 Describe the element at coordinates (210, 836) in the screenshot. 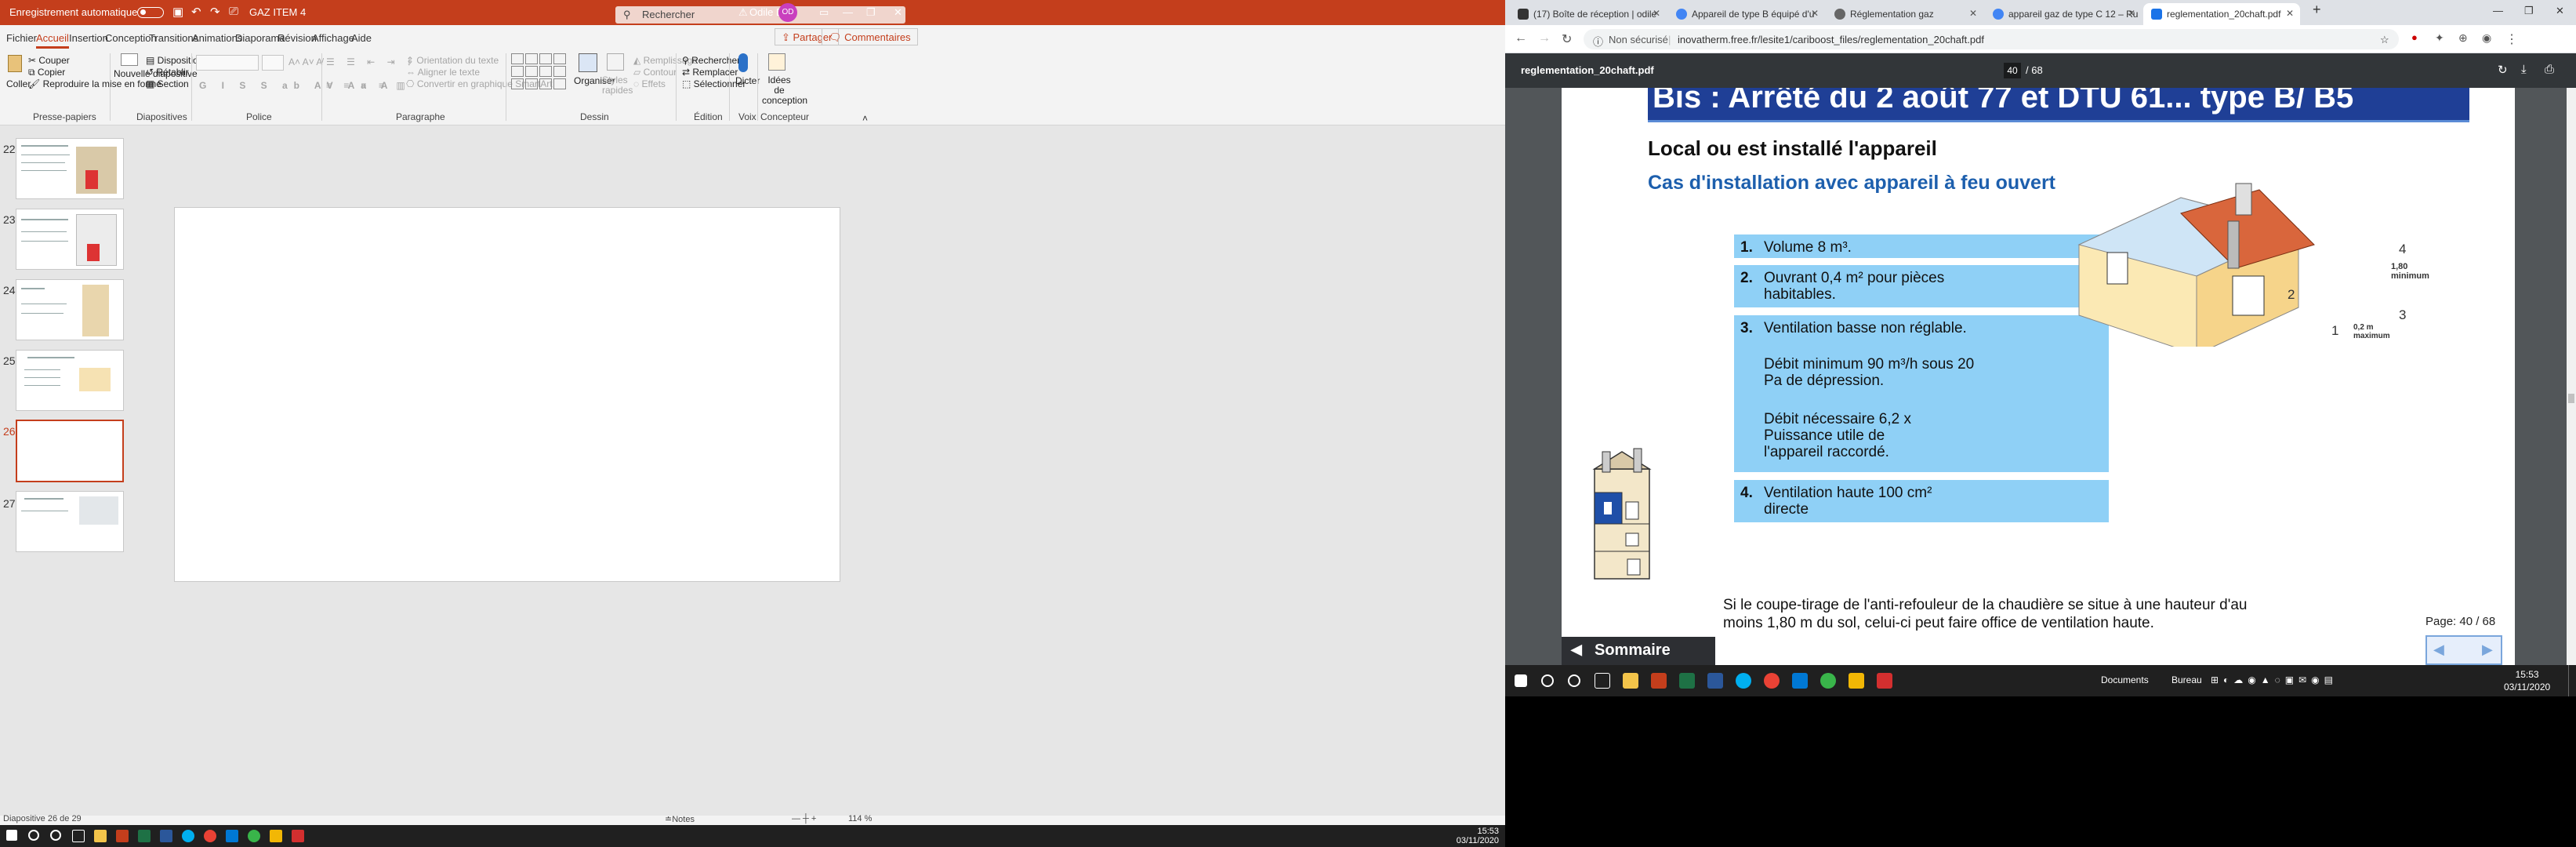

I see `chrome-icon` at that location.